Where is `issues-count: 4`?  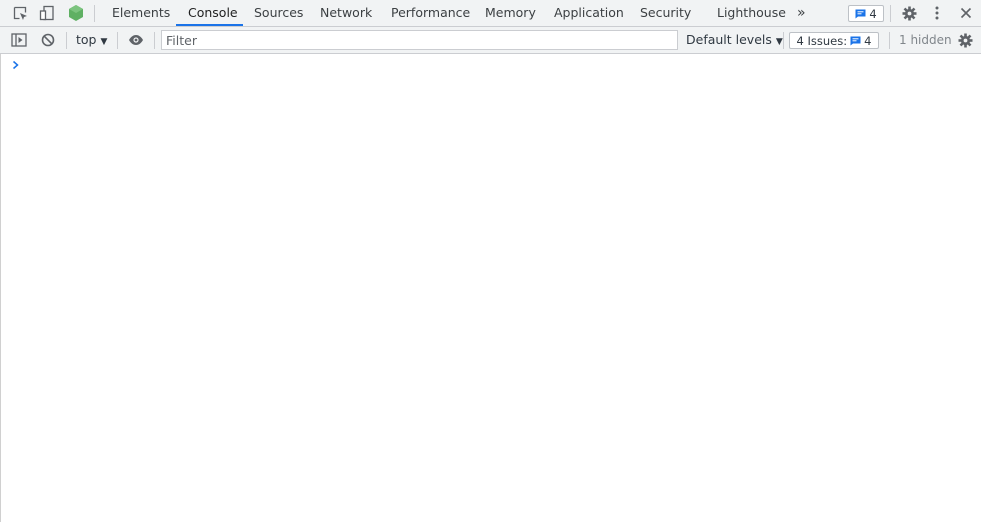
issues-count: 4 is located at coordinates (868, 40).